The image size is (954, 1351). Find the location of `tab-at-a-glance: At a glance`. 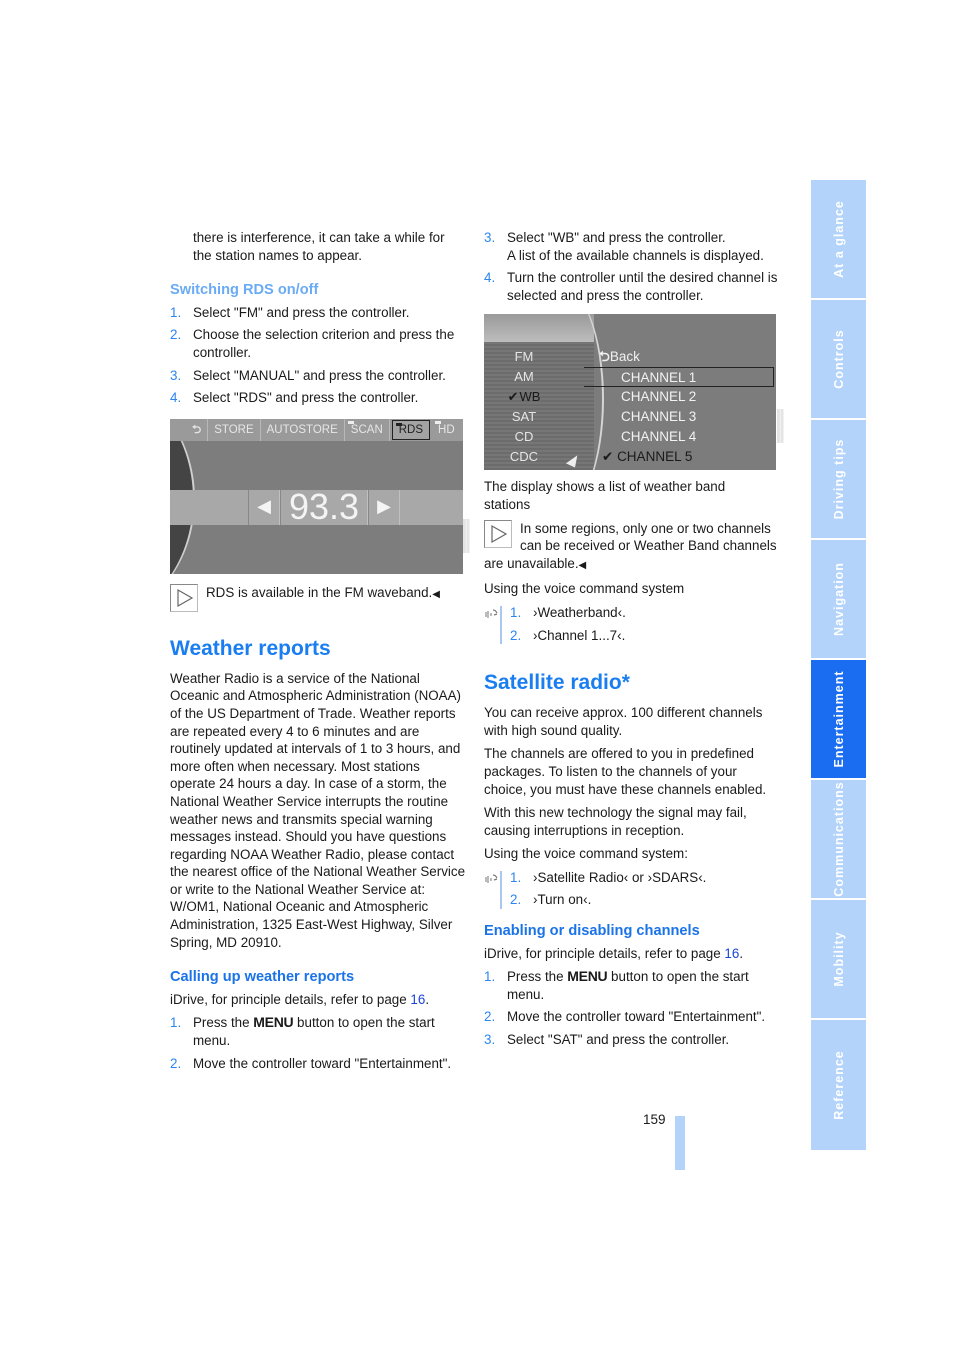

tab-at-a-glance: At a glance is located at coordinates (838, 239).